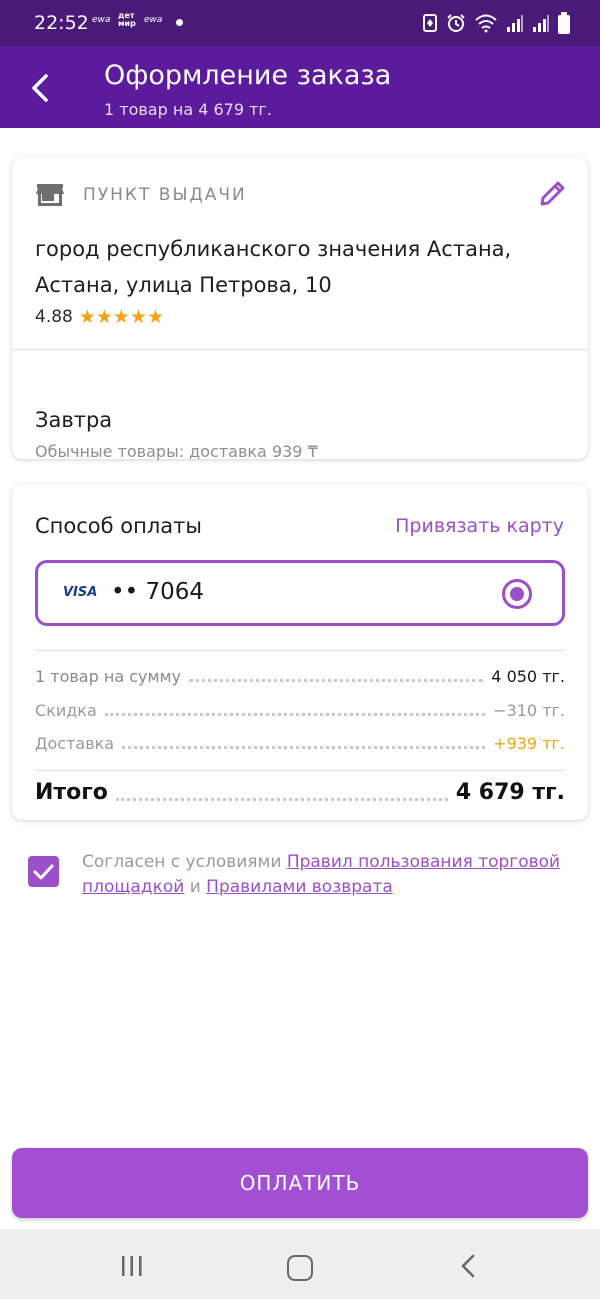  I want to click on summary-label: Скидка, so click(66, 710).